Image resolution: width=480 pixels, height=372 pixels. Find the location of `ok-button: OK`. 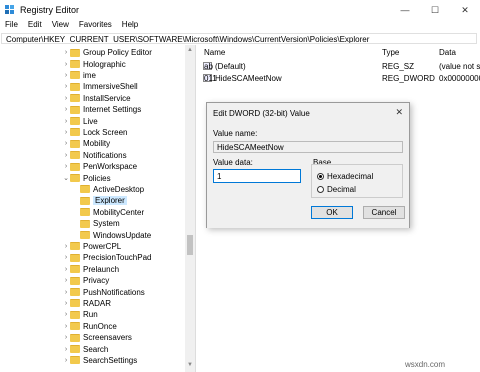

ok-button: OK is located at coordinates (332, 212).